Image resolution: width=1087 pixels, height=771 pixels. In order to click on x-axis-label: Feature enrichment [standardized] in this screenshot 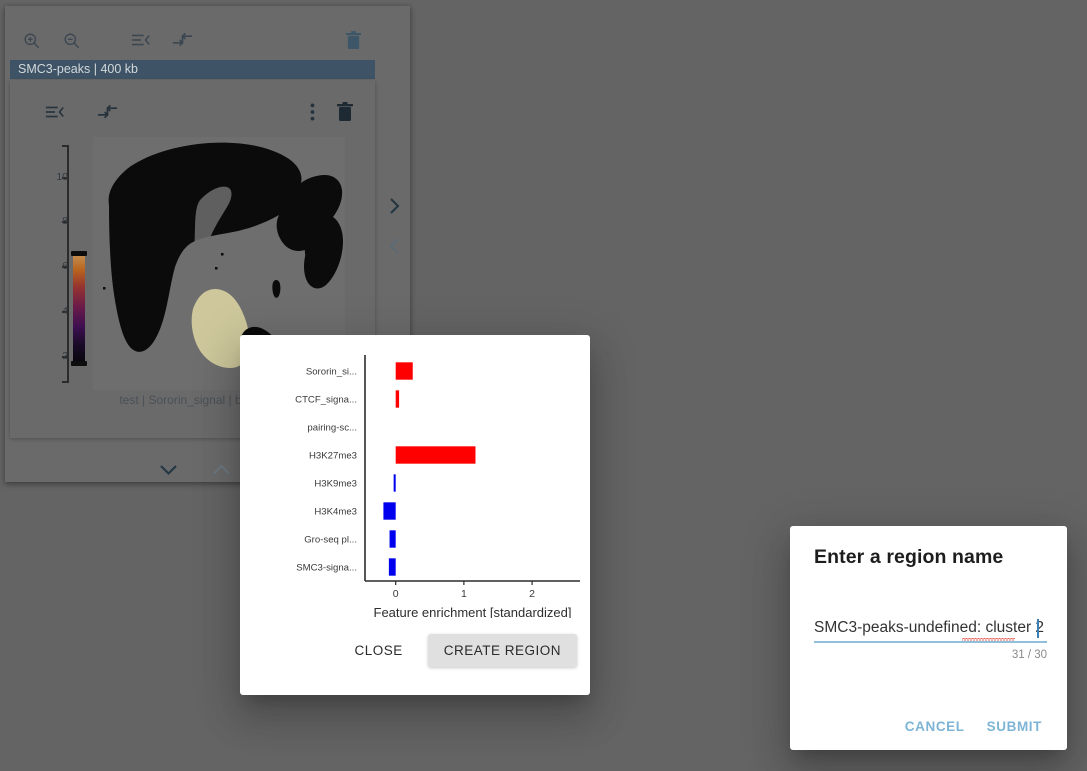, I will do `click(473, 611)`.